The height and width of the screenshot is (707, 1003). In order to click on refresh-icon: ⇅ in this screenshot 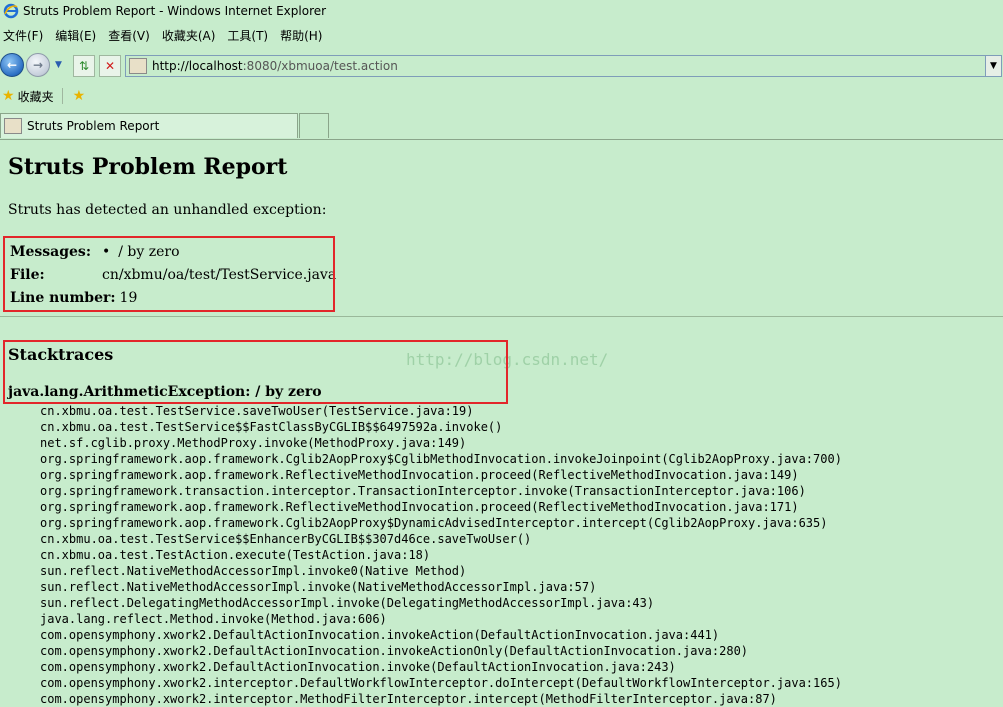, I will do `click(84, 66)`.